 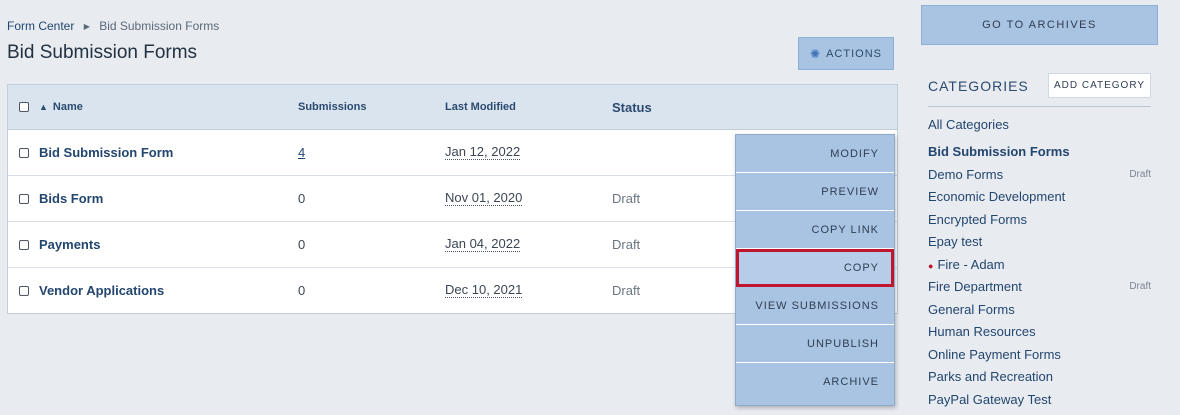 What do you see at coordinates (815, 344) in the screenshot?
I see `menu-item-unpublish: UNPUBLISH` at bounding box center [815, 344].